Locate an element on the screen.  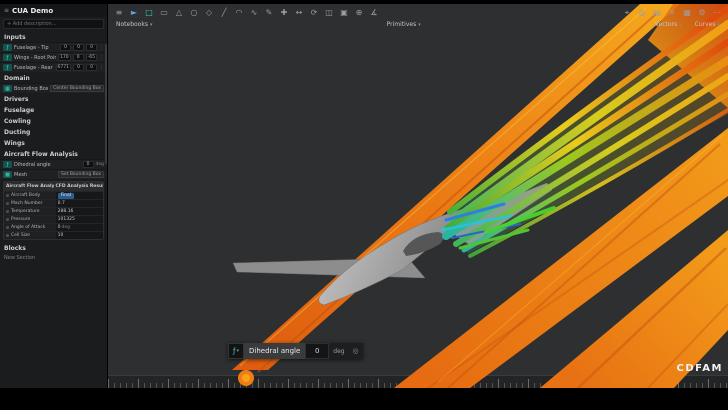
dihedral-value: 0 is located at coordinates (88, 164).